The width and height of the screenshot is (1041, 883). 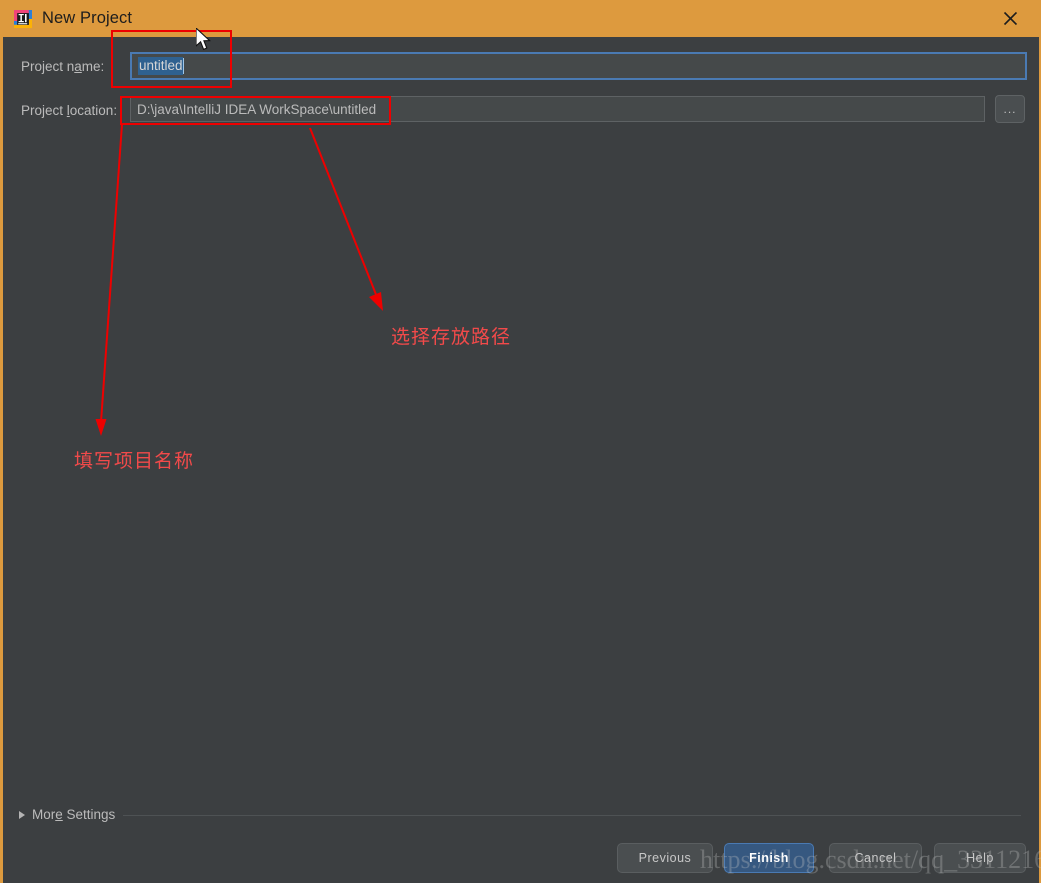 I want to click on project-name-value: untitled, so click(x=160, y=66).